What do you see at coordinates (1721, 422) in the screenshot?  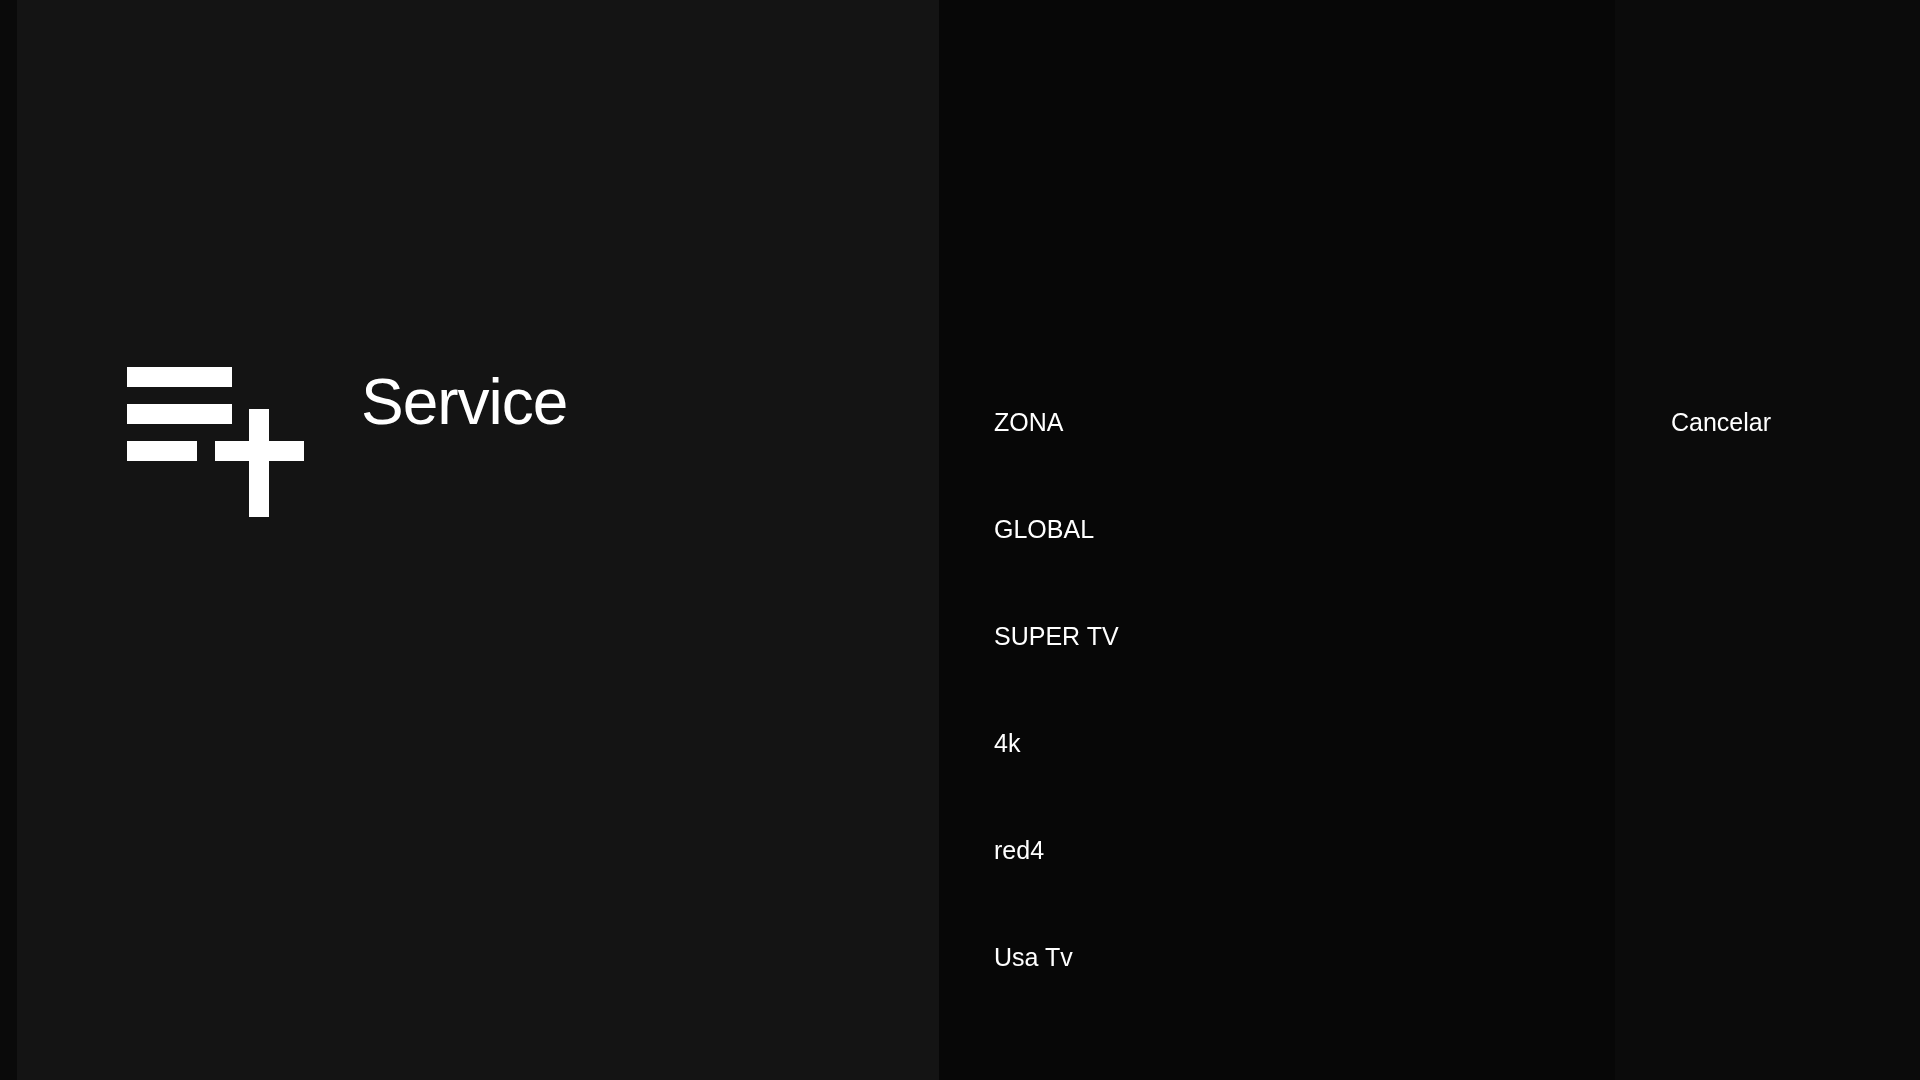 I see `cancel-button: Cancelar` at bounding box center [1721, 422].